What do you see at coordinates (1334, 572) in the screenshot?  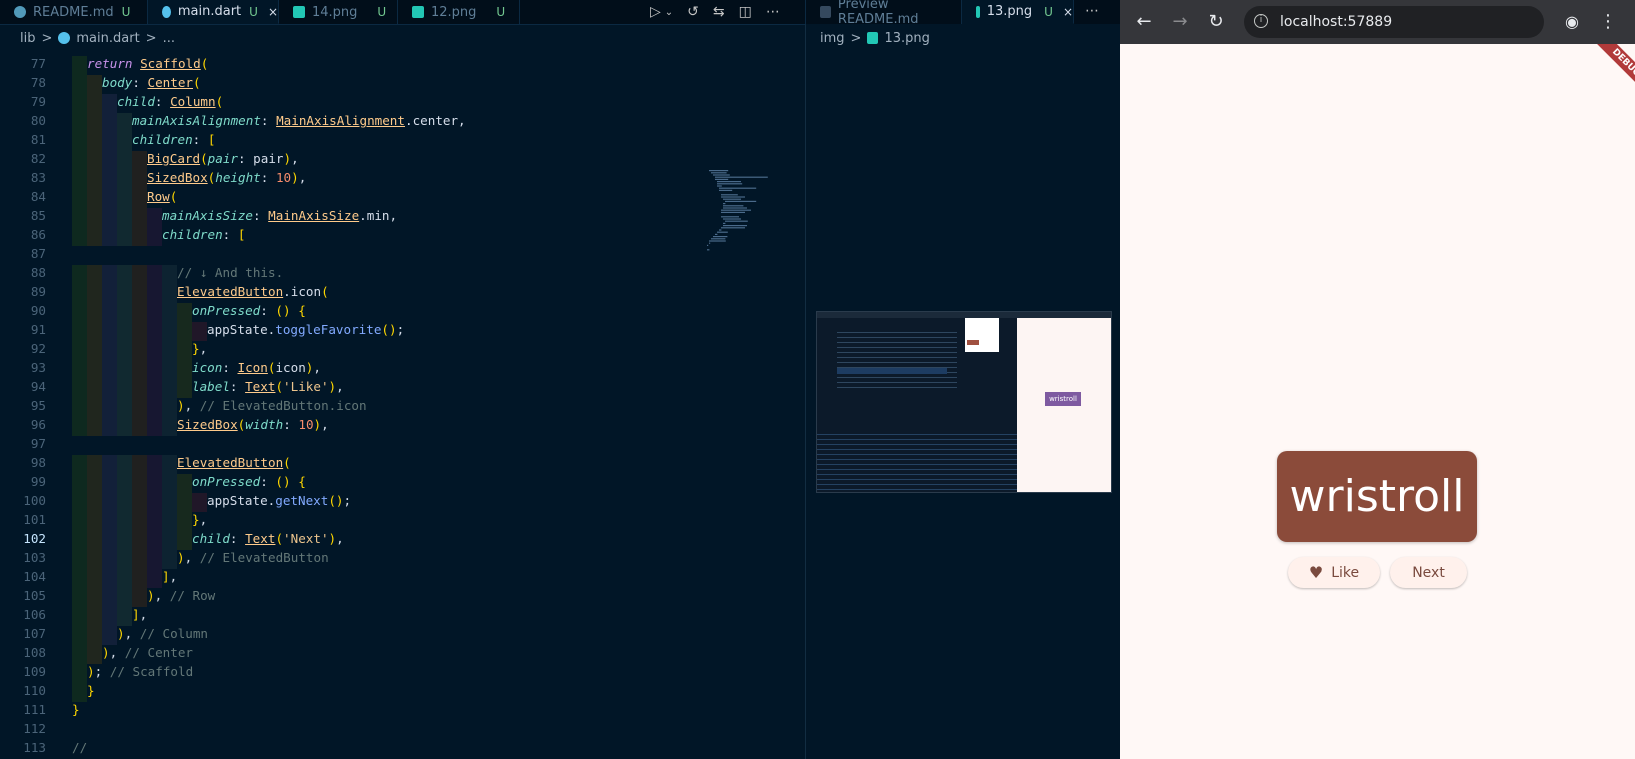 I see `like-button: ♥ Like` at bounding box center [1334, 572].